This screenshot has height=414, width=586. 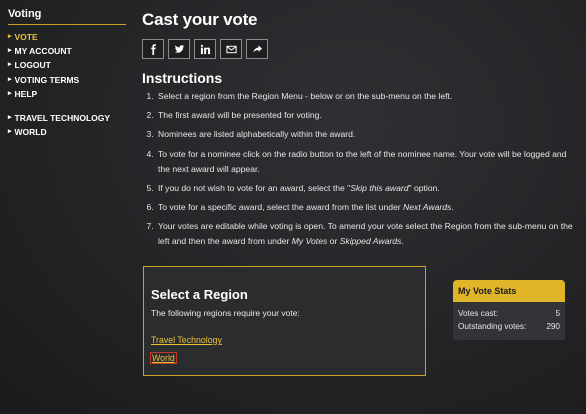 What do you see at coordinates (30, 132) in the screenshot?
I see `sidebar-item-label: WORLD` at bounding box center [30, 132].